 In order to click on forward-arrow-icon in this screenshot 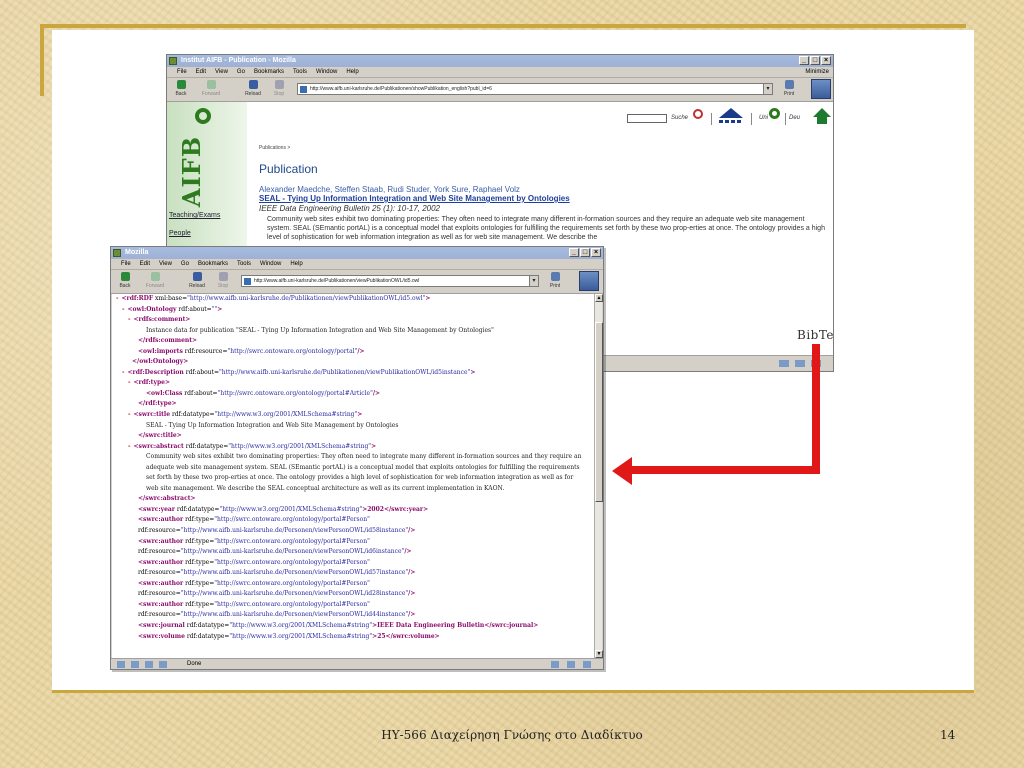, I will do `click(211, 84)`.